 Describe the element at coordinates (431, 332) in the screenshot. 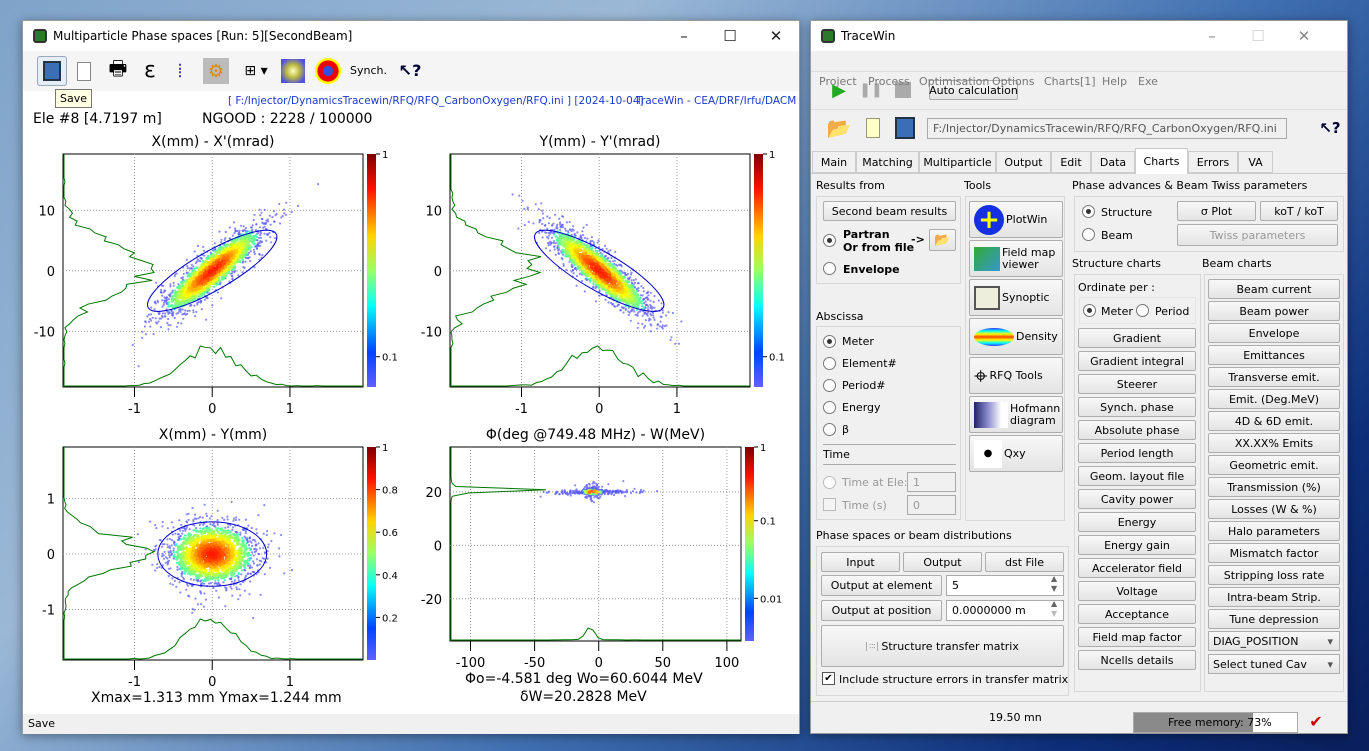

I see `y-tick-label: -10` at that location.